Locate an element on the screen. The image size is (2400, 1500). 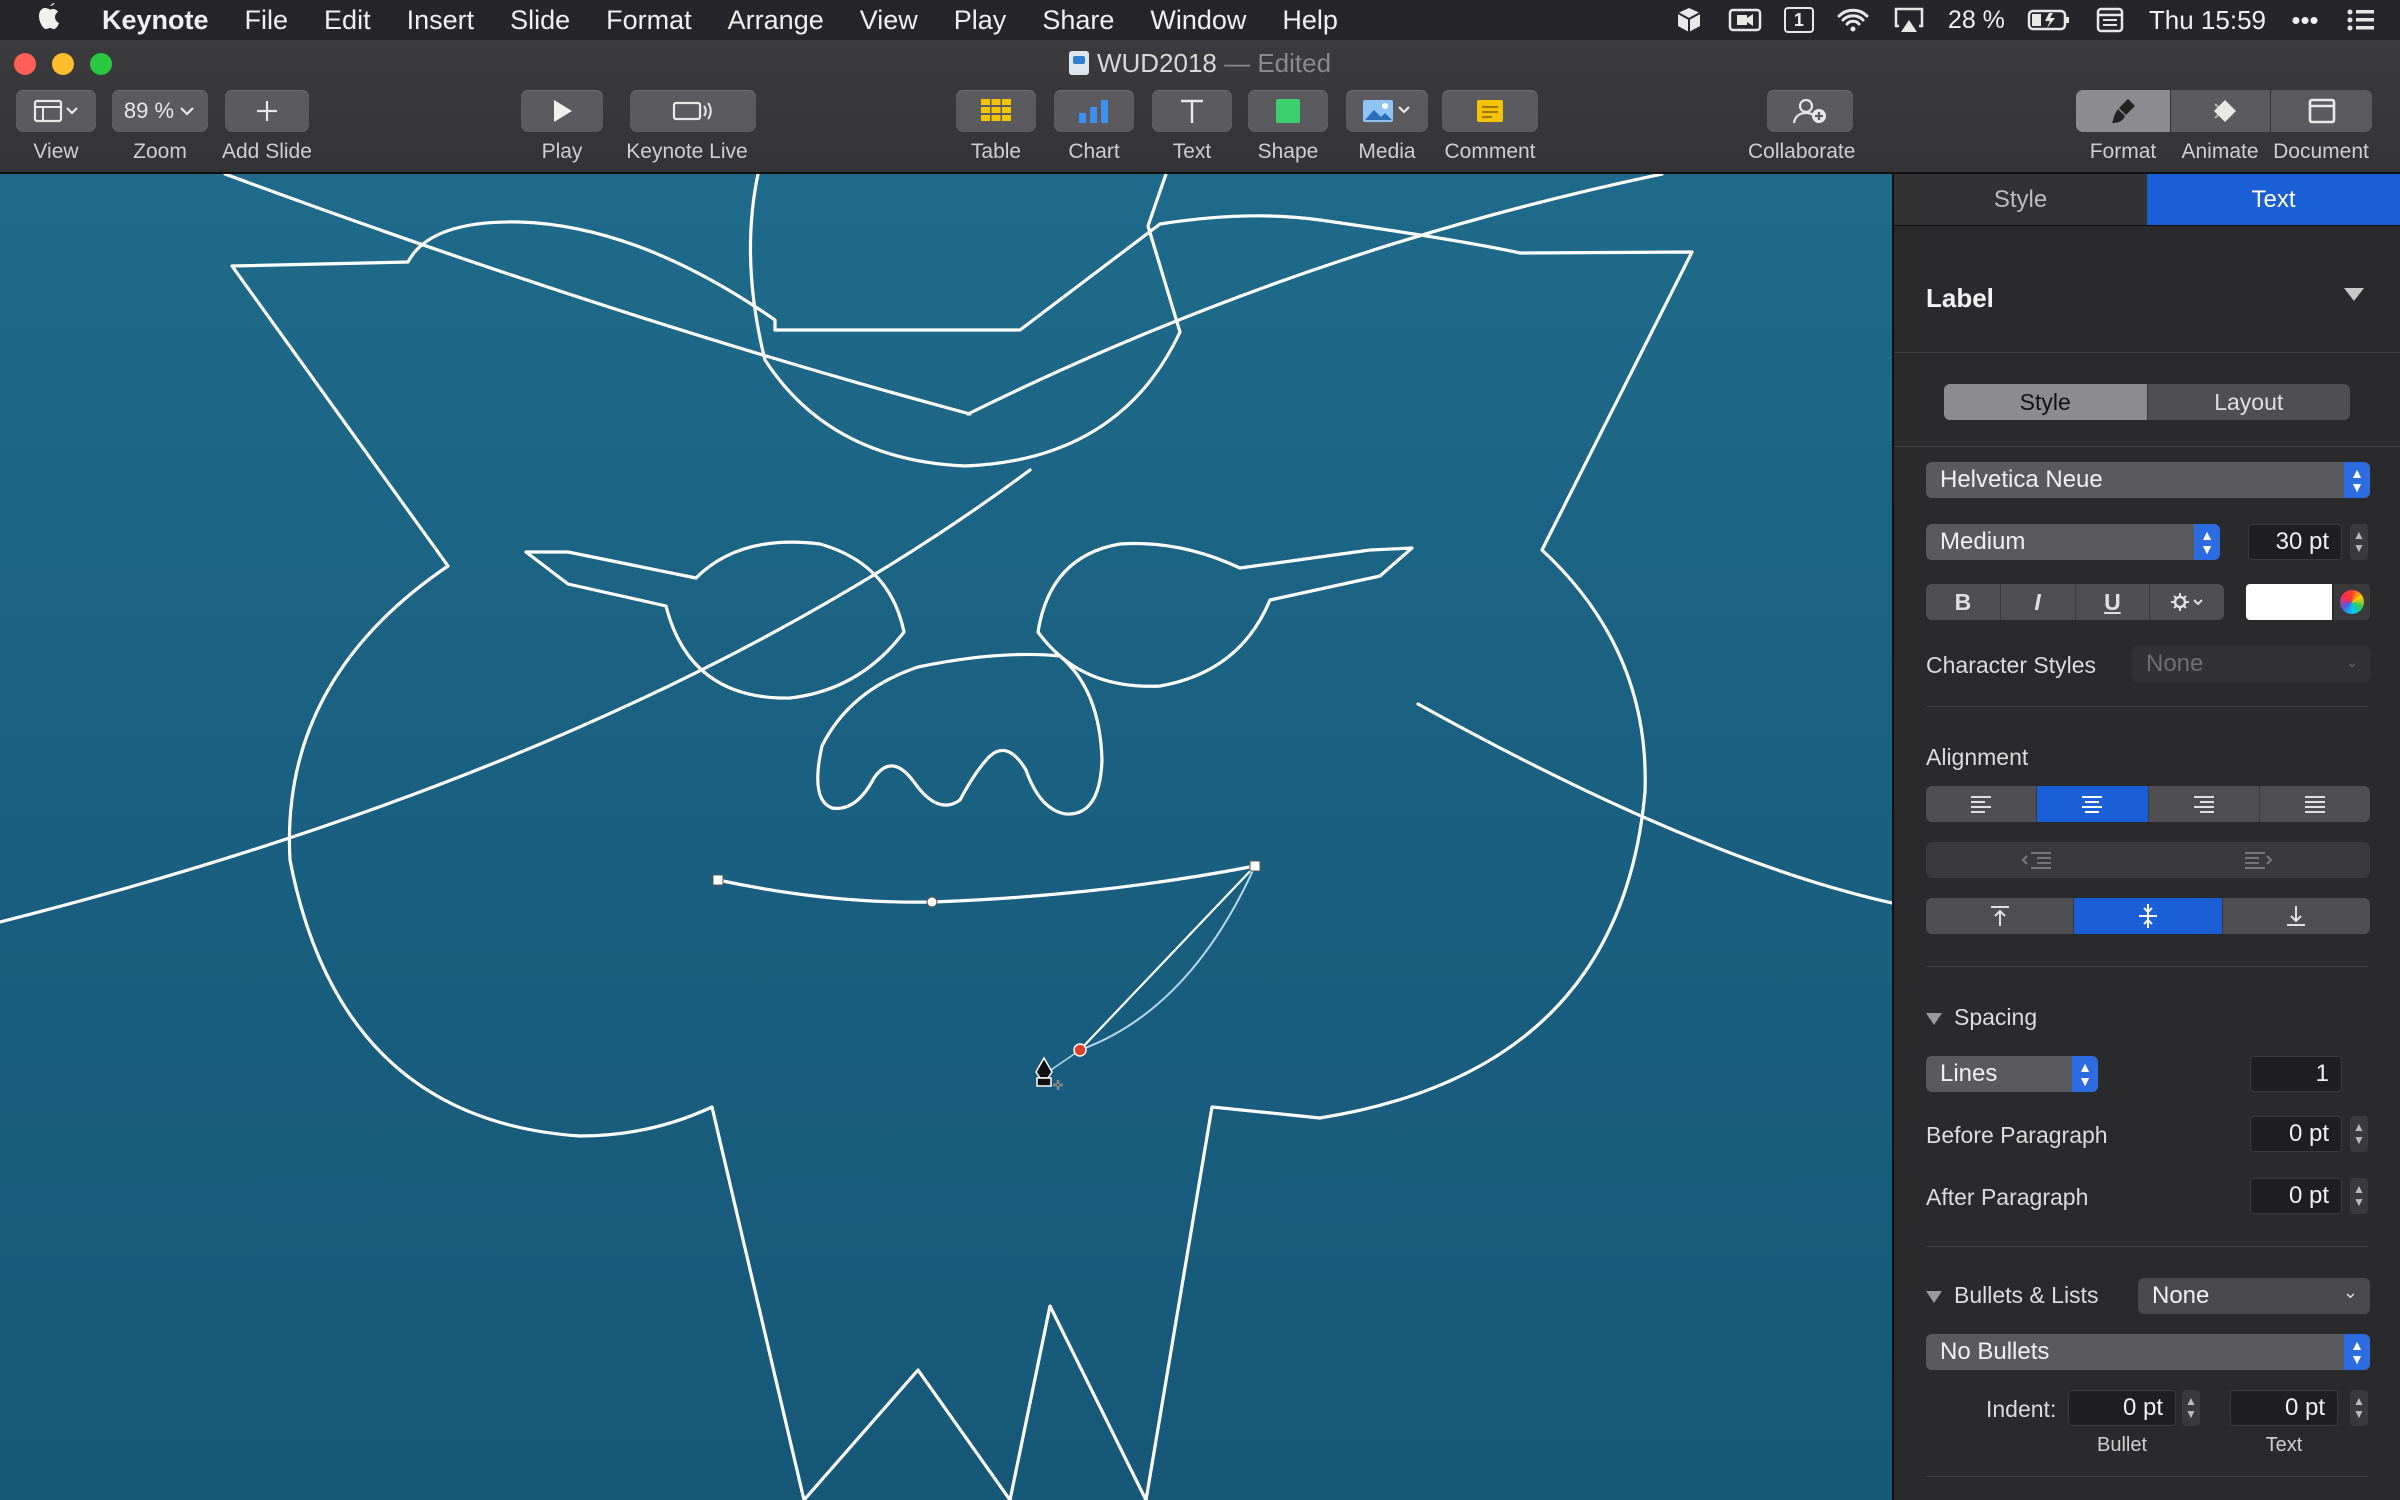
align-middle-icon is located at coordinates (2148, 916).